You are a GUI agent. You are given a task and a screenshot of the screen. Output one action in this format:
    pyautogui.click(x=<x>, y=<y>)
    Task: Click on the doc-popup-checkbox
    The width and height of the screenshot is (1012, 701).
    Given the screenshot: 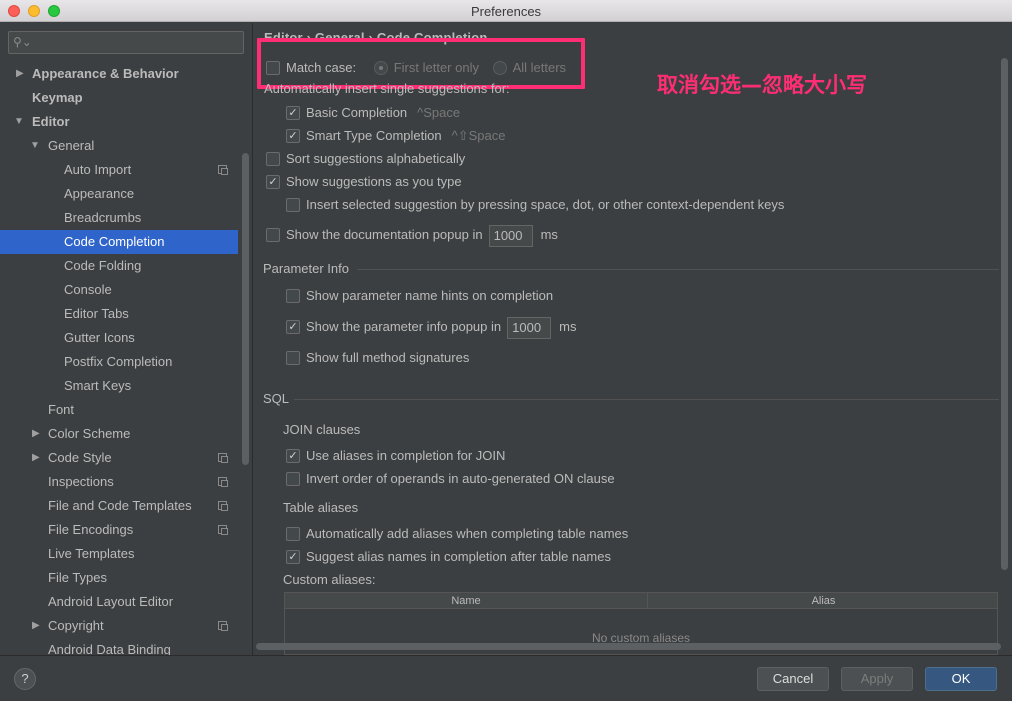 What is the action you would take?
    pyautogui.click(x=273, y=234)
    